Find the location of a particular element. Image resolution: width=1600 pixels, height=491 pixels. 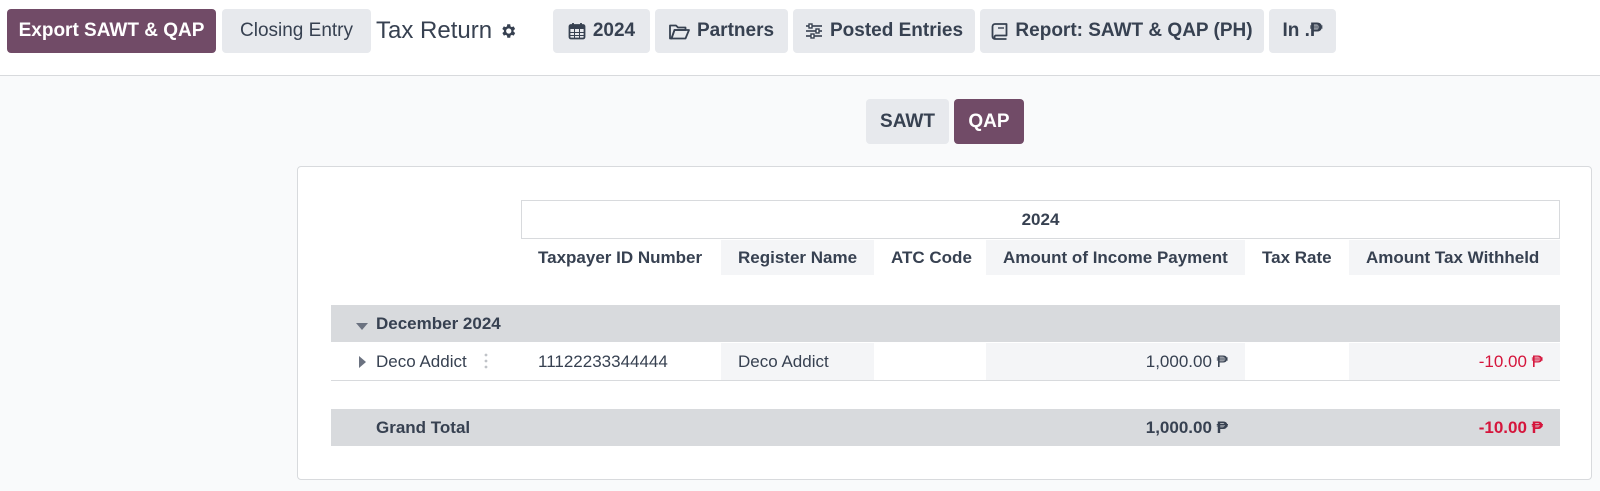

column-header-tax-withheld: Amount Tax Withheld is located at coordinates (1454, 257).